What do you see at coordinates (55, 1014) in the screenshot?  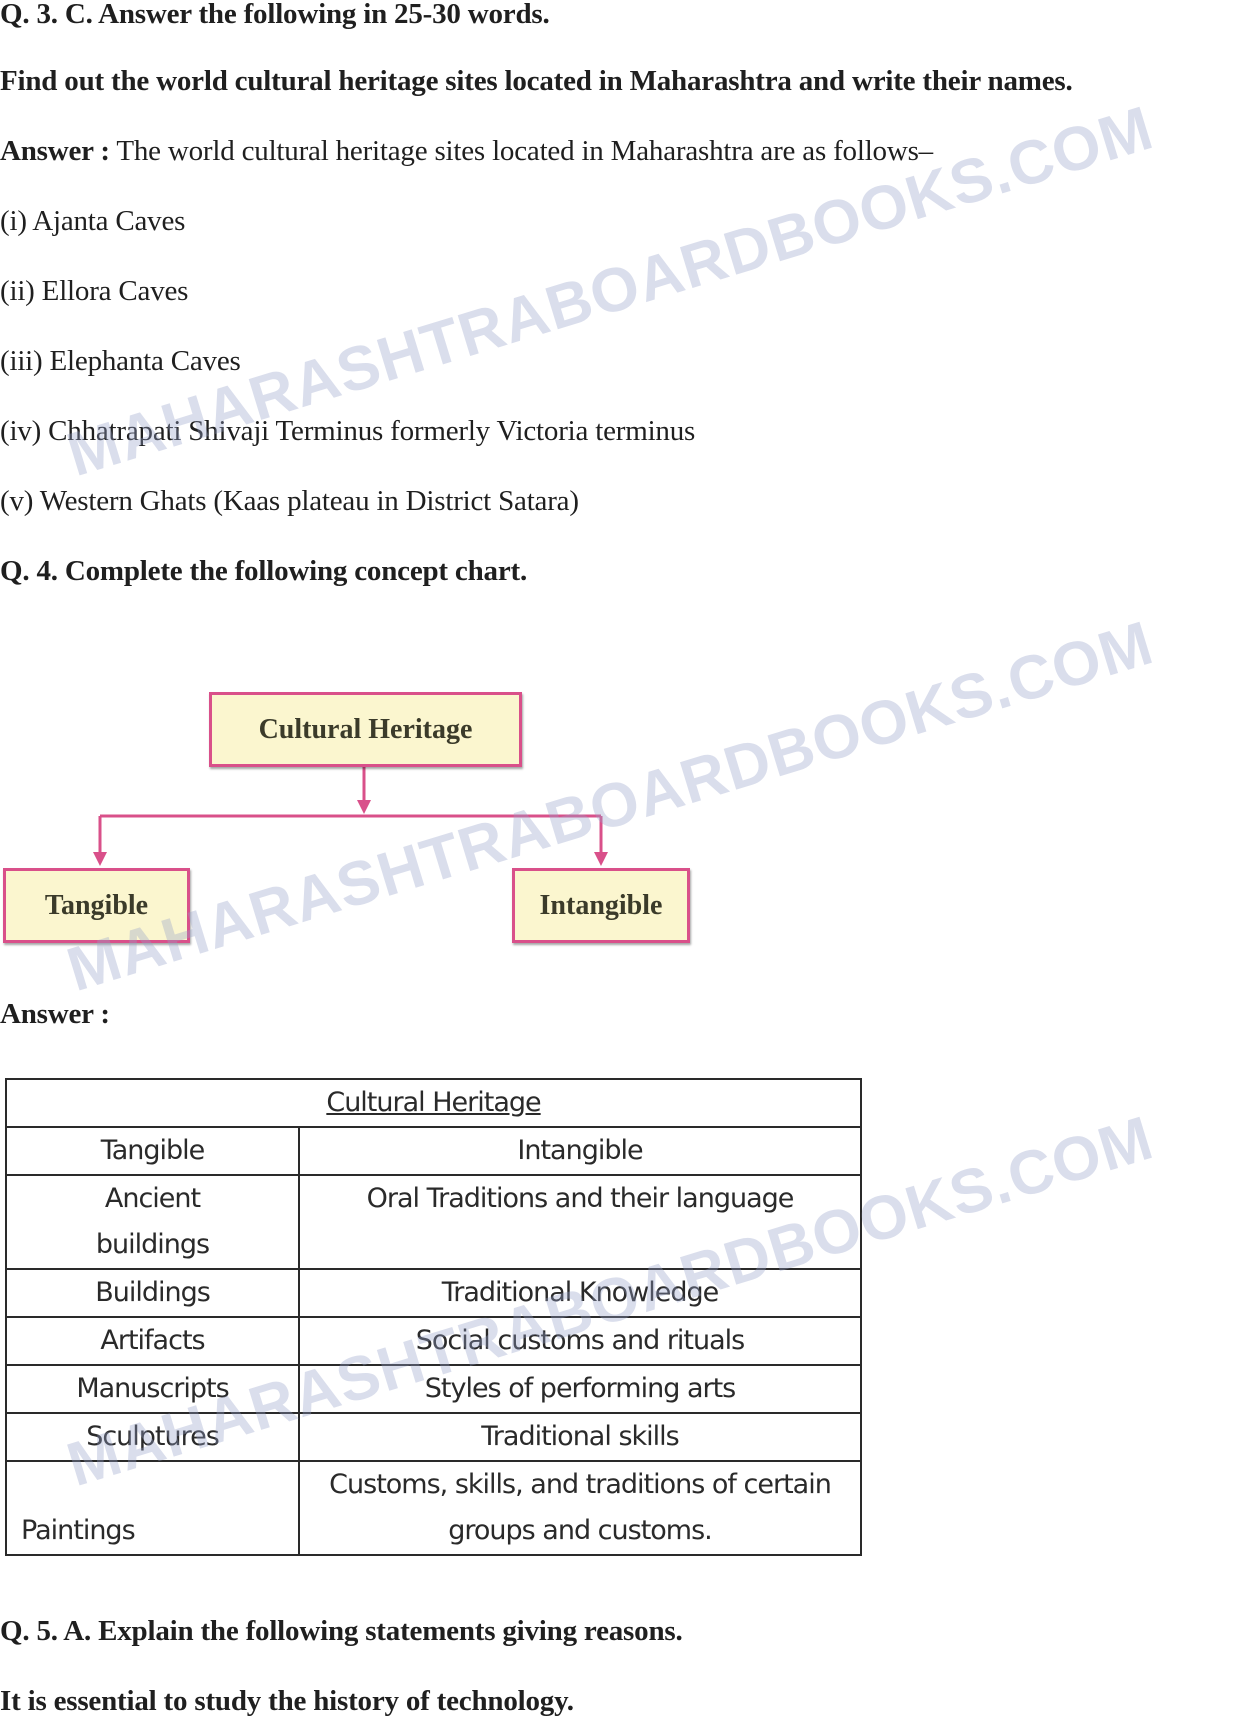 I see `q4-answer-label: Answer :` at bounding box center [55, 1014].